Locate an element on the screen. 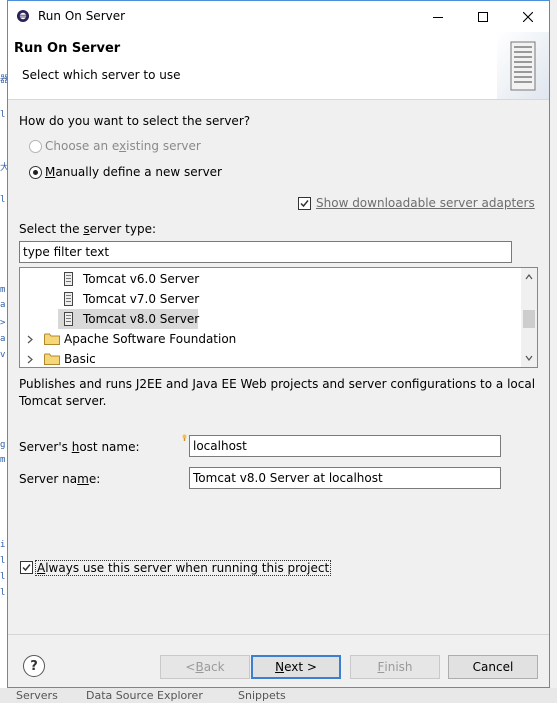 The height and width of the screenshot is (703, 557). server-banner-icon is located at coordinates (523, 65).